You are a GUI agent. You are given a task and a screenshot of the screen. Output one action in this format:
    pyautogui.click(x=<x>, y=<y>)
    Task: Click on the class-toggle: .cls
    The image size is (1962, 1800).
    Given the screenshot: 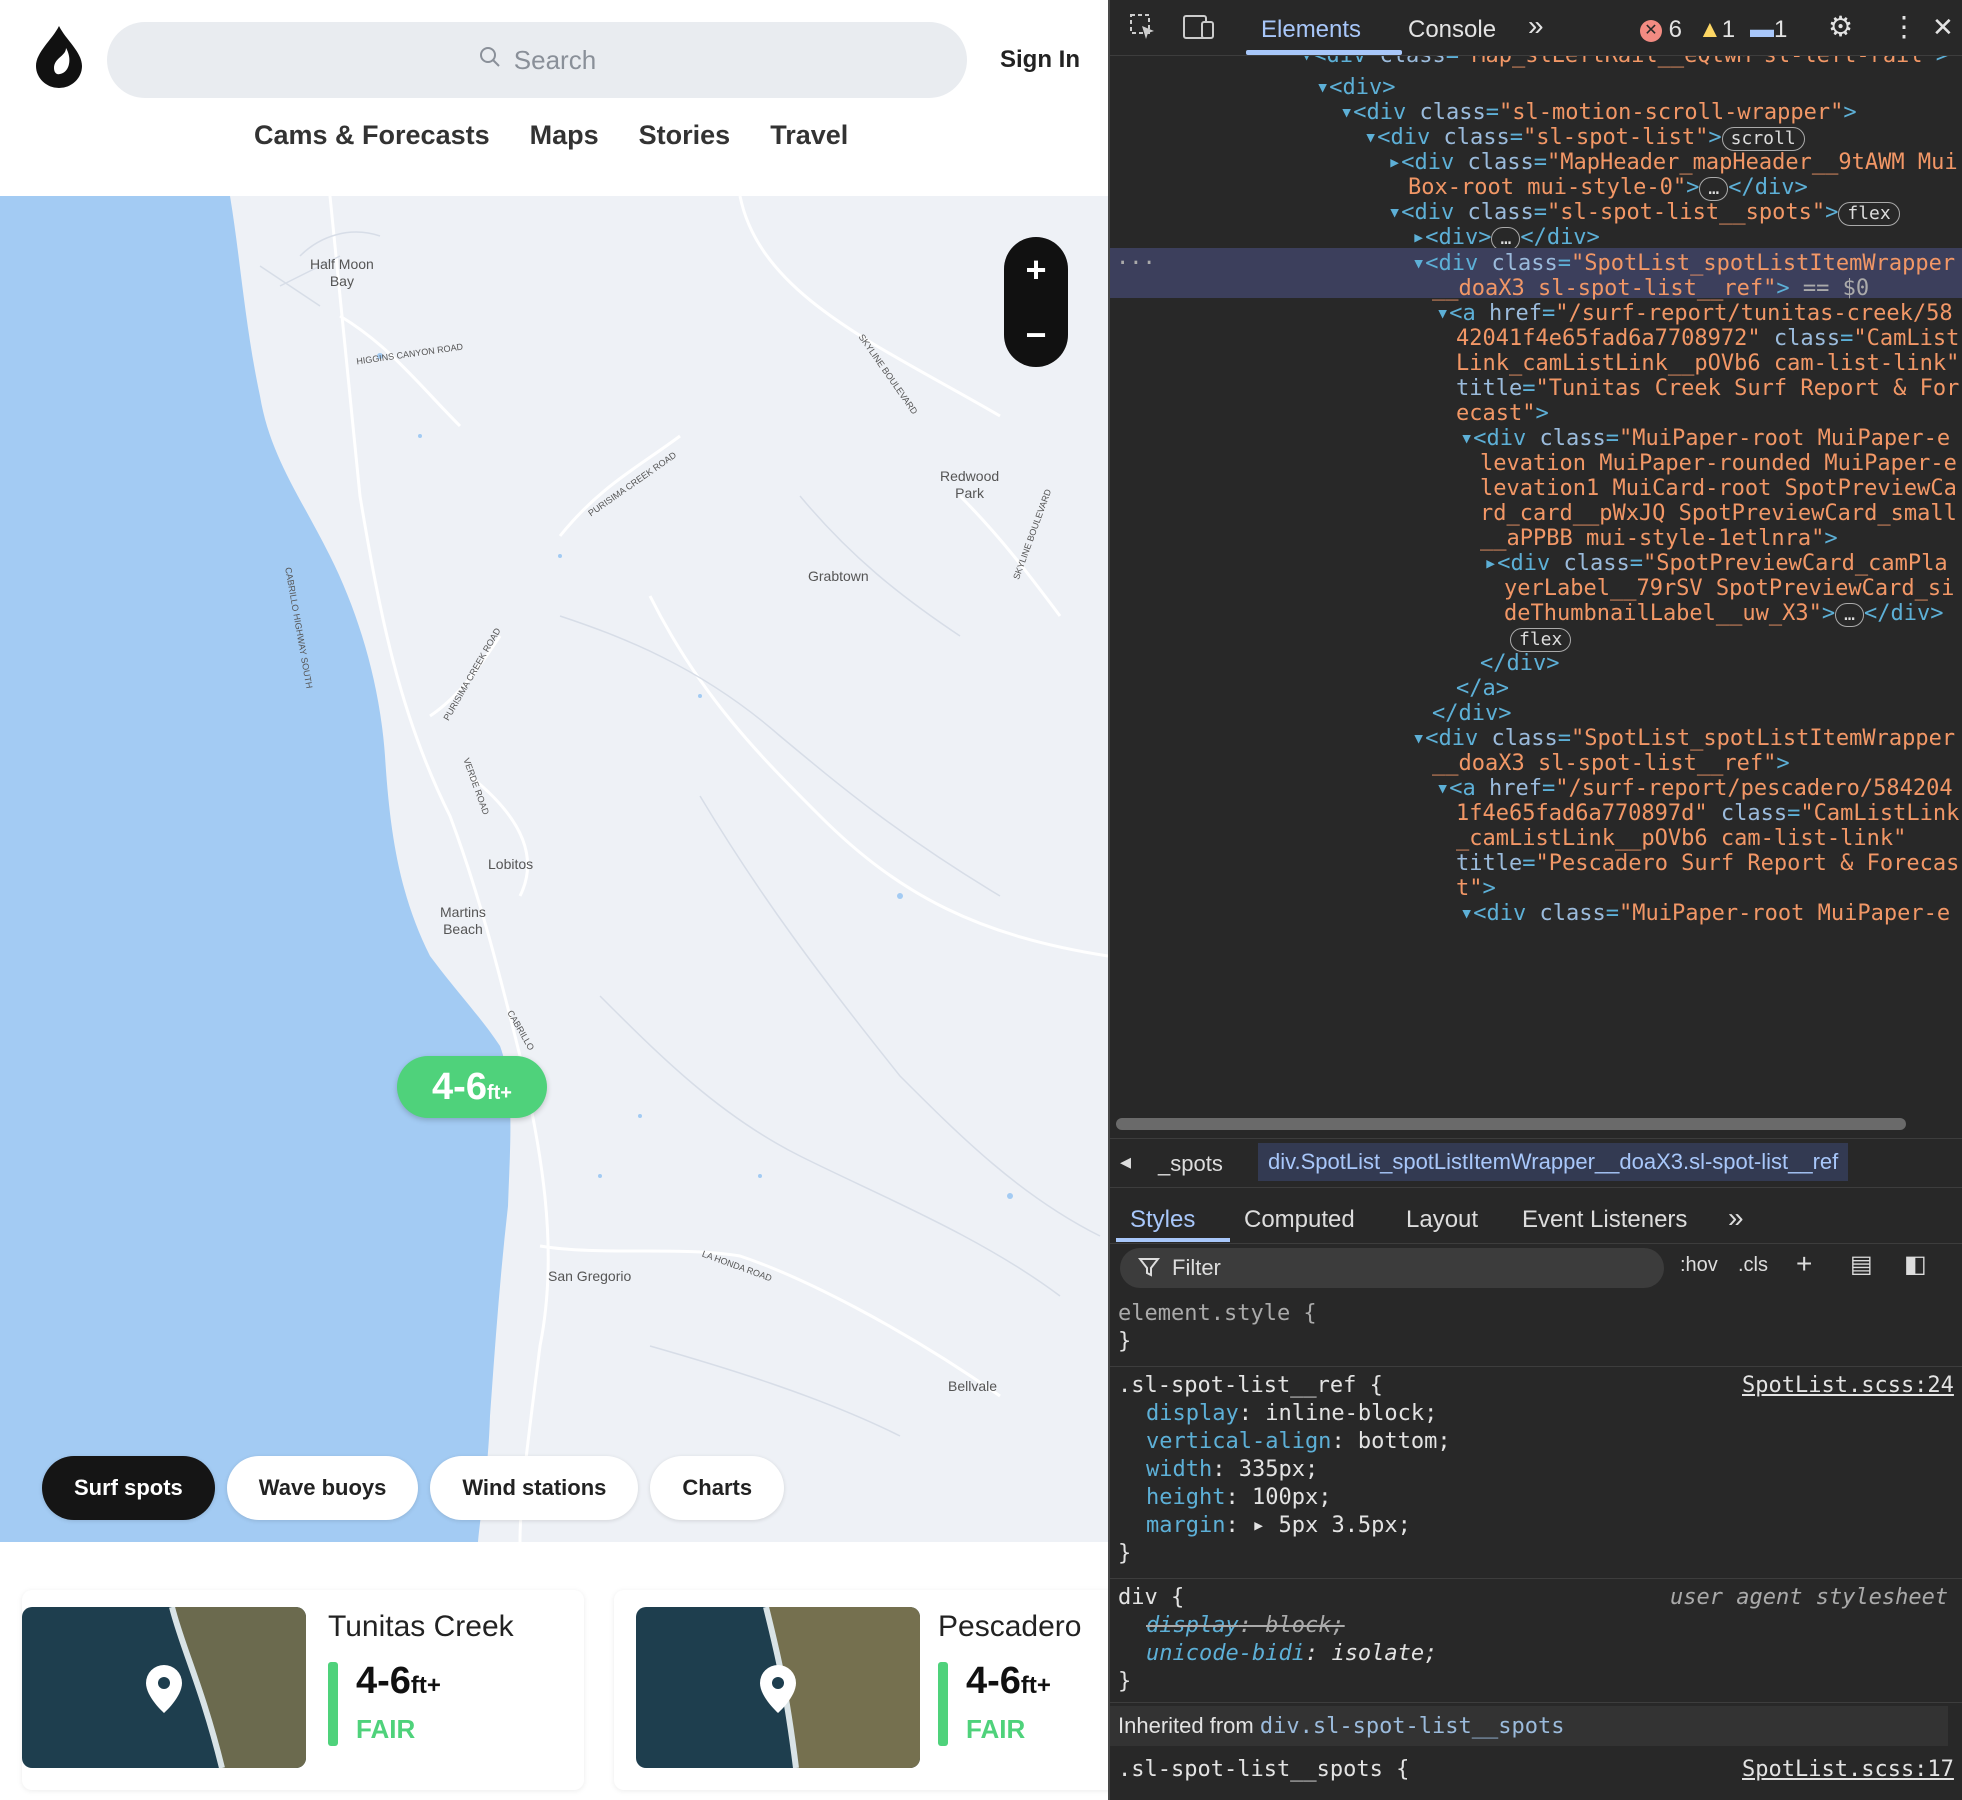 What is the action you would take?
    pyautogui.click(x=1753, y=1265)
    